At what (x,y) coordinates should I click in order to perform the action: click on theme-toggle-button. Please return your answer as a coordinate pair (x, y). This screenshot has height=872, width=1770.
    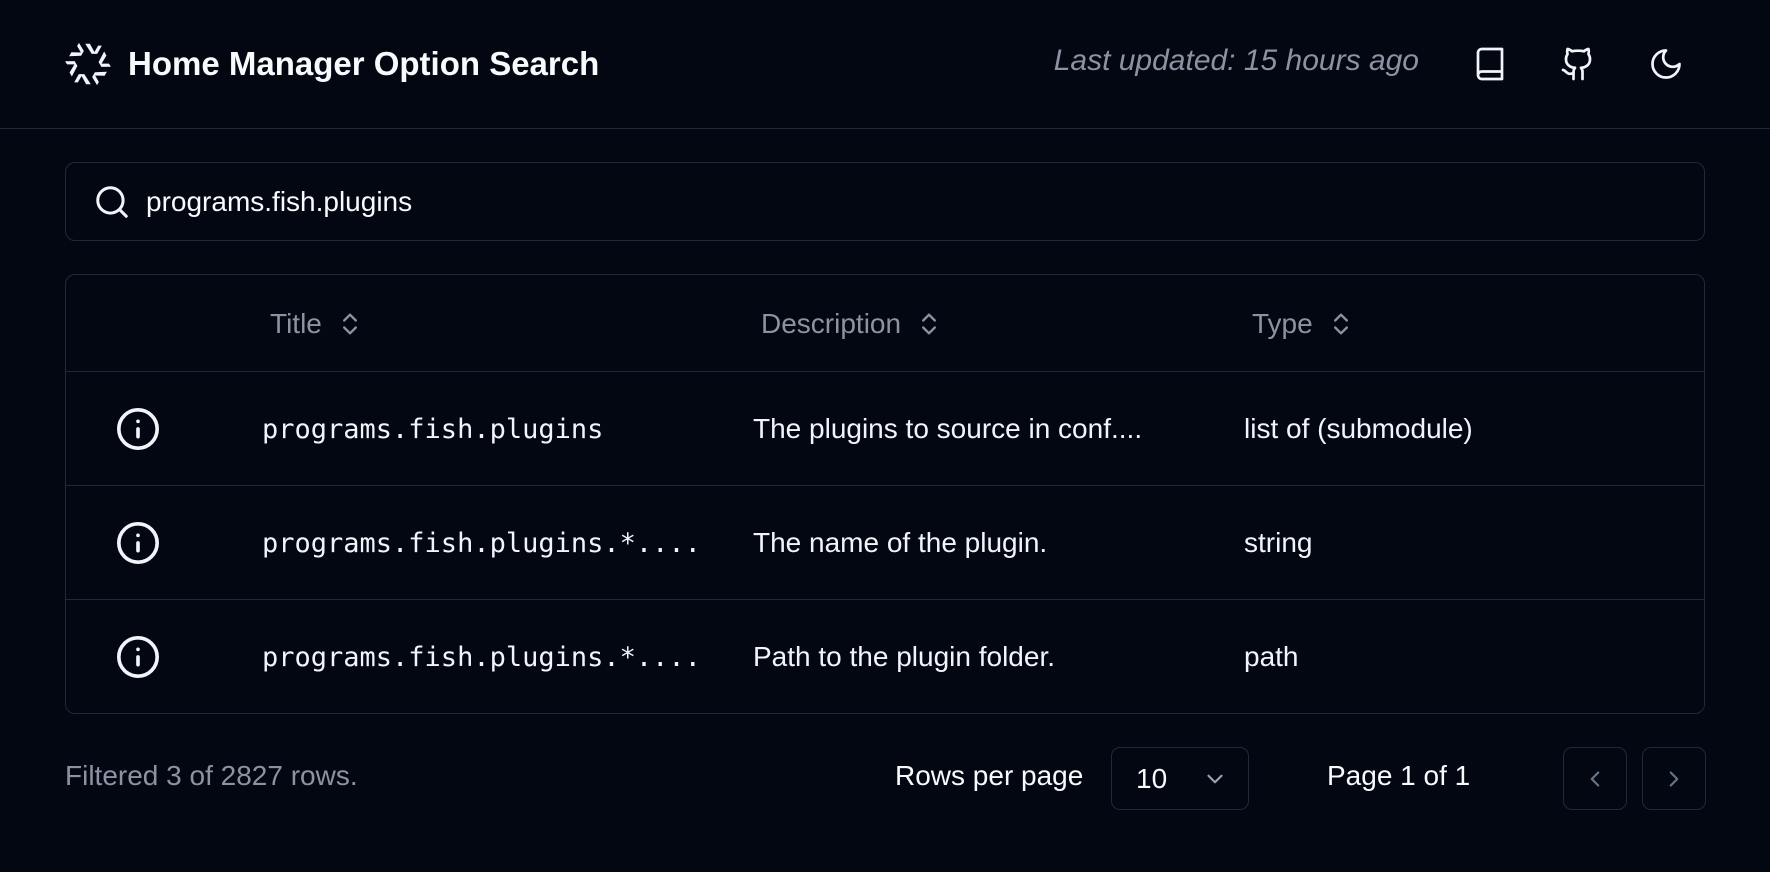
    Looking at the image, I should click on (1666, 64).